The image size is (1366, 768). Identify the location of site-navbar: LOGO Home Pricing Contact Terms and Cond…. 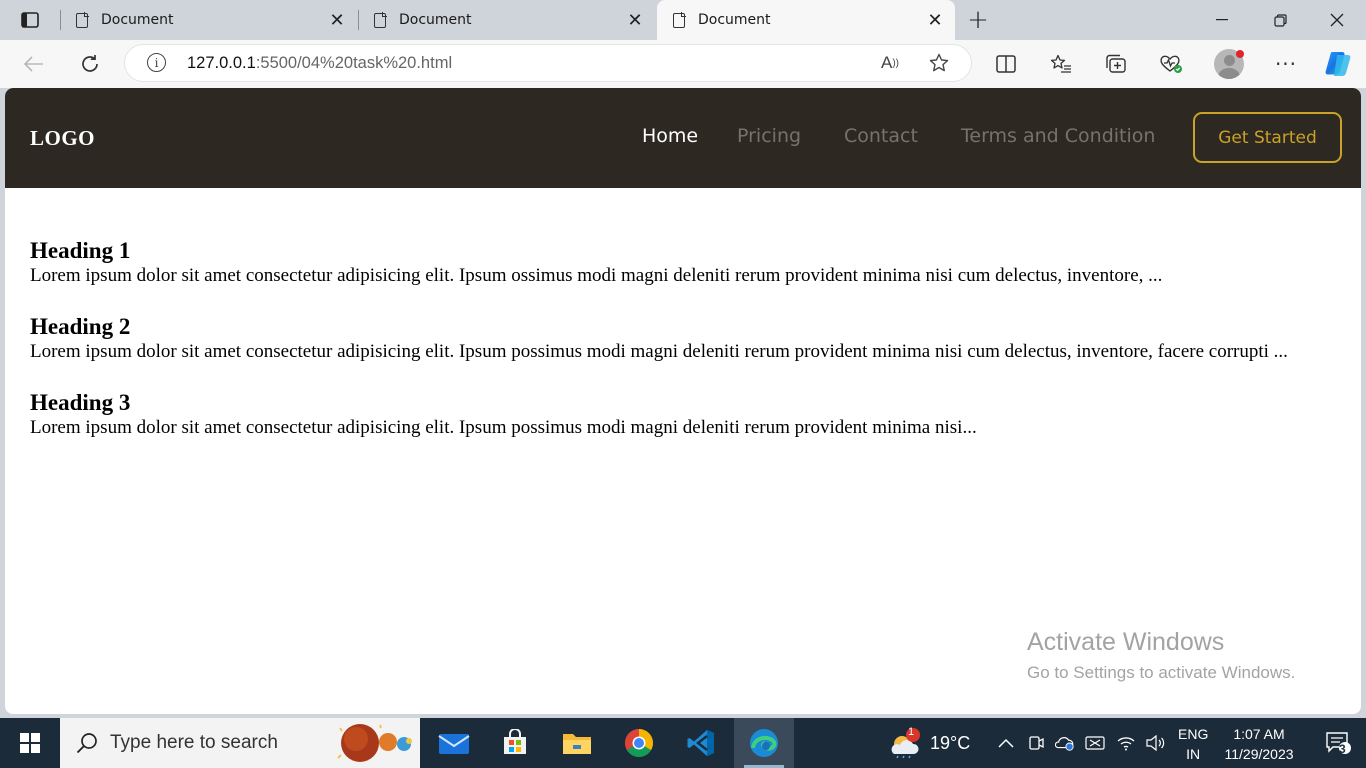
(683, 138).